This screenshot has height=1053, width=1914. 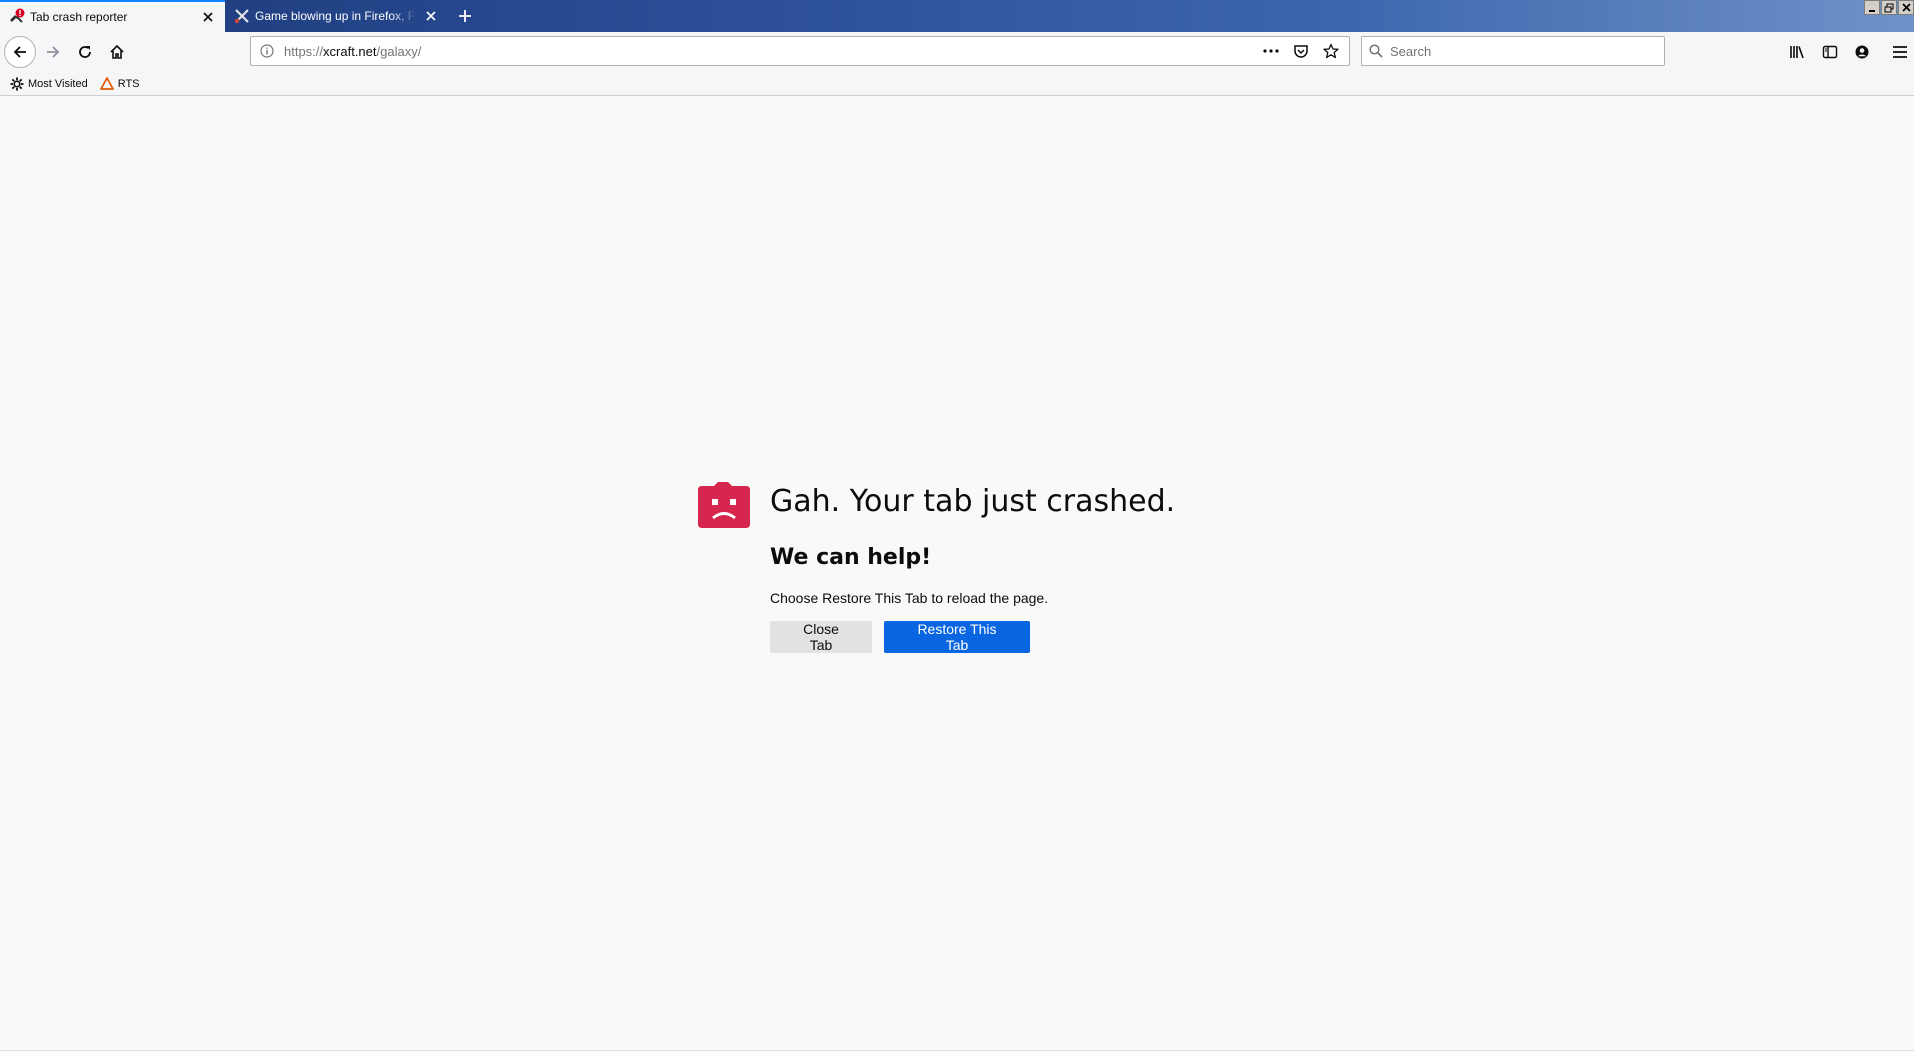 What do you see at coordinates (399, 51) in the screenshot?
I see `url-path: /galaxy/` at bounding box center [399, 51].